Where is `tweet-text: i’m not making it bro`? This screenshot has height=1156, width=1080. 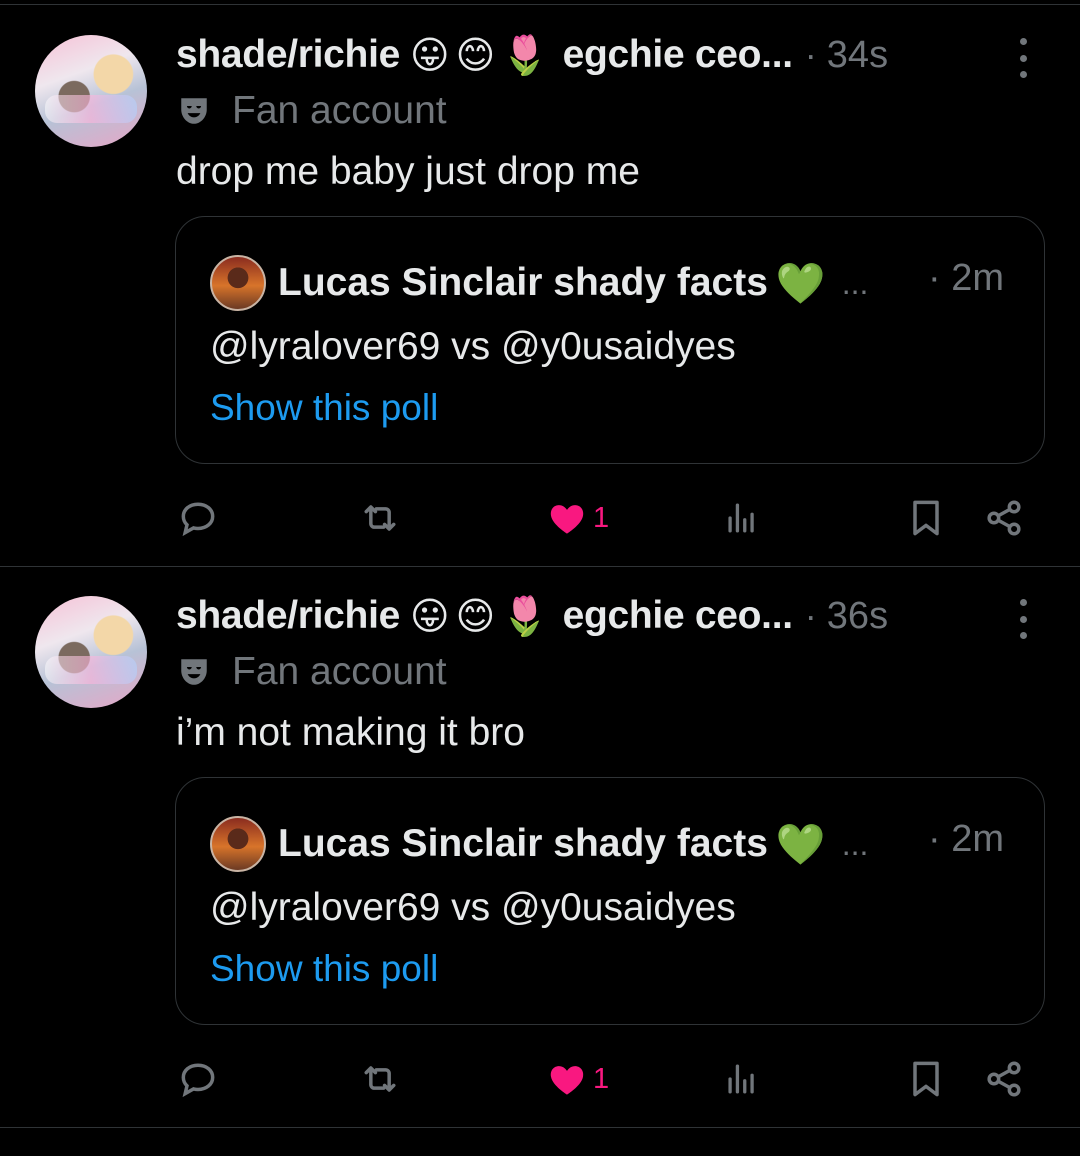 tweet-text: i’m not making it bro is located at coordinates (350, 732).